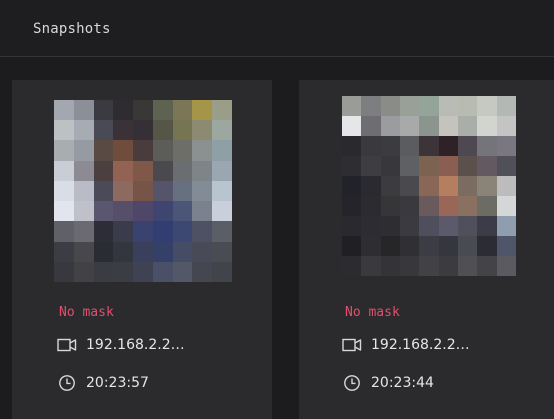  Describe the element at coordinates (402, 383) in the screenshot. I see `capture-time-text: 20:23:44` at that location.